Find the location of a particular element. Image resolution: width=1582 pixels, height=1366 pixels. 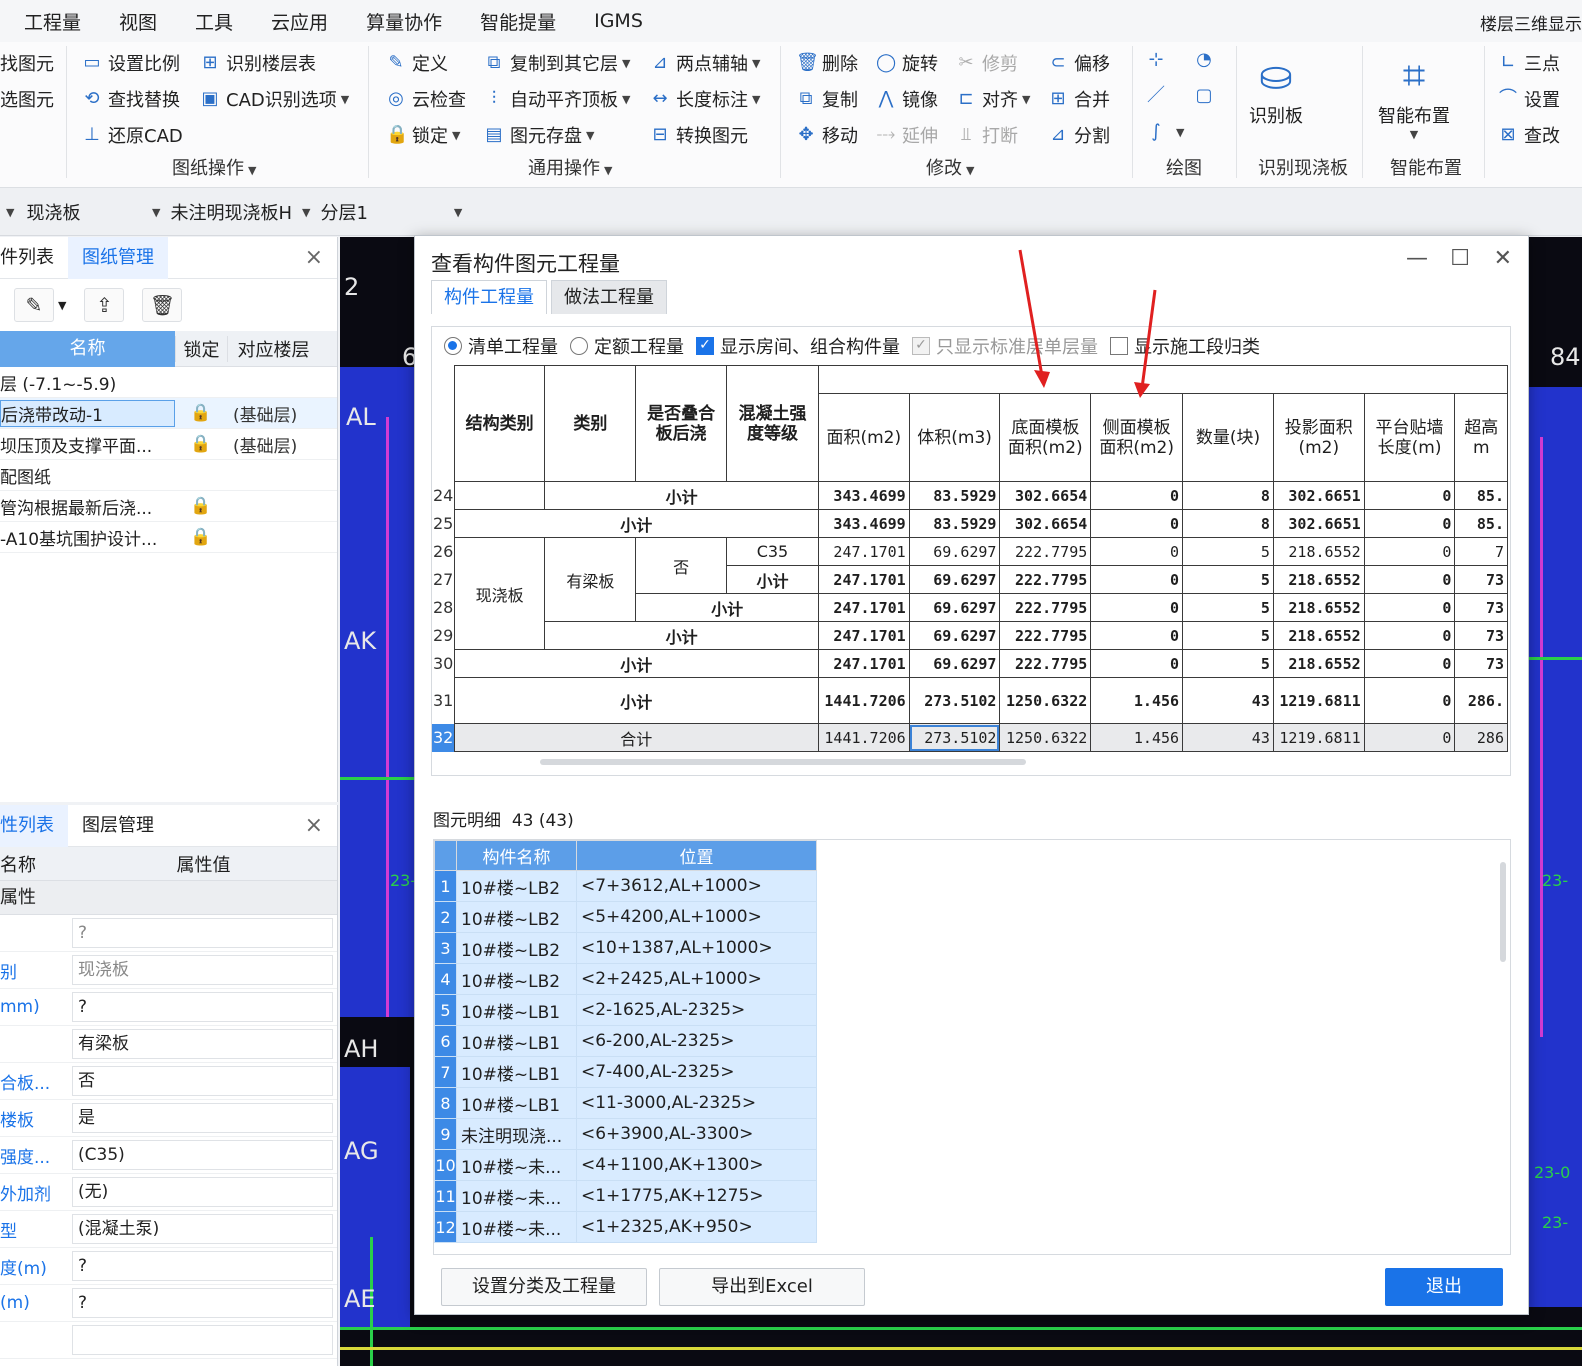

draw-rect-button: ▢ is located at coordinates (1207, 96).